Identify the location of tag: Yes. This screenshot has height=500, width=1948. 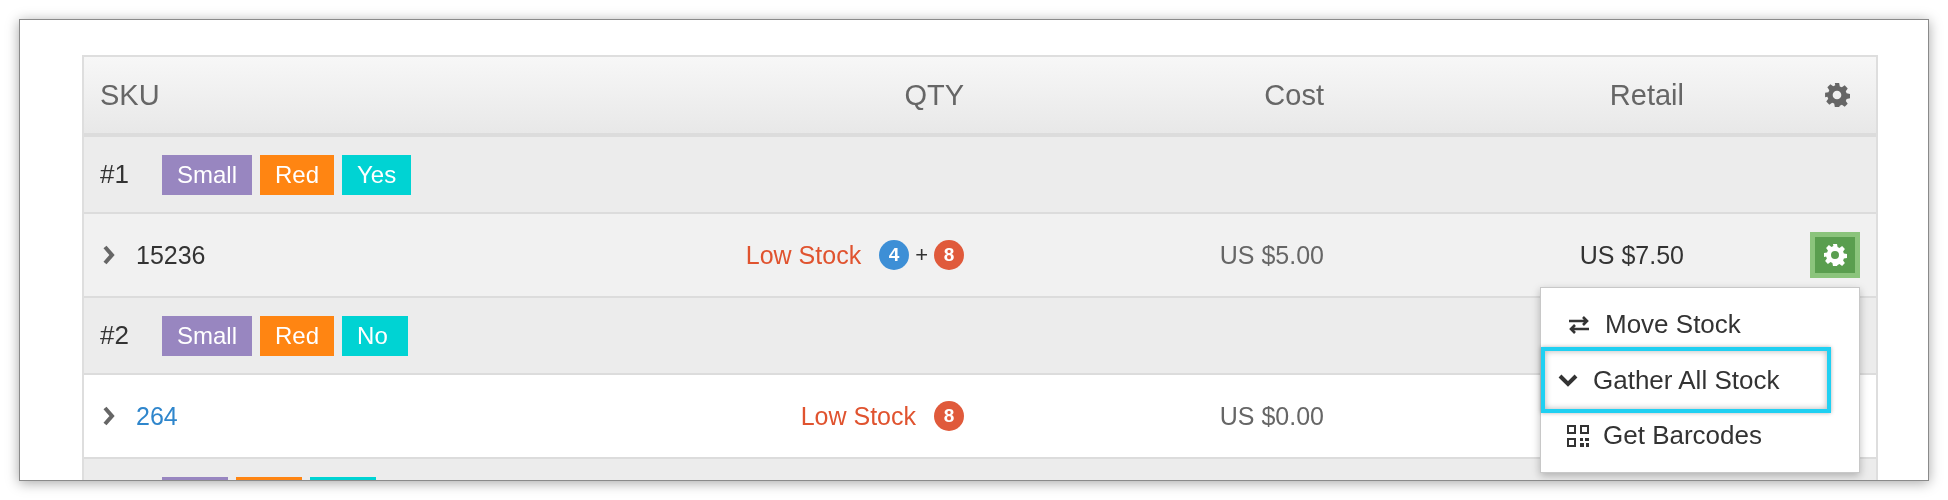
(377, 174).